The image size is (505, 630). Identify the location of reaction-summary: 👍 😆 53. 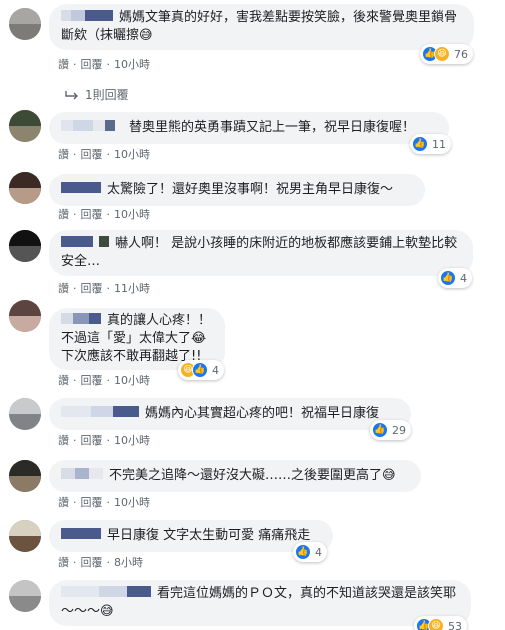
(440, 623).